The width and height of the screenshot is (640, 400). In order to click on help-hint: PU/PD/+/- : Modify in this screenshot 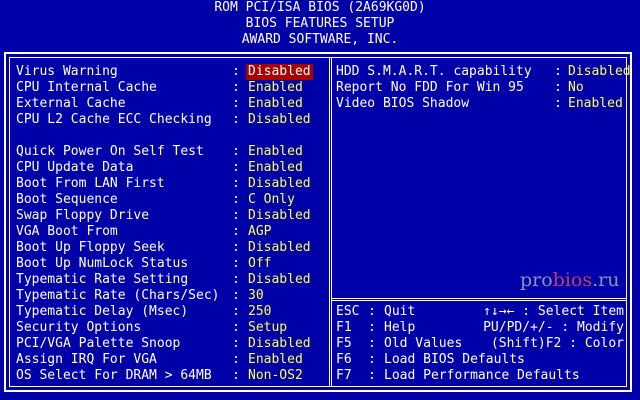, I will do `click(553, 327)`.